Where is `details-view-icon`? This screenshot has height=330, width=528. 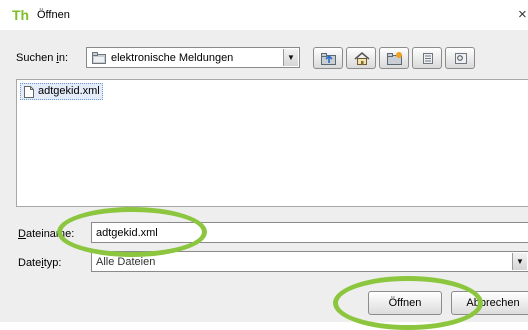 details-view-icon is located at coordinates (461, 58).